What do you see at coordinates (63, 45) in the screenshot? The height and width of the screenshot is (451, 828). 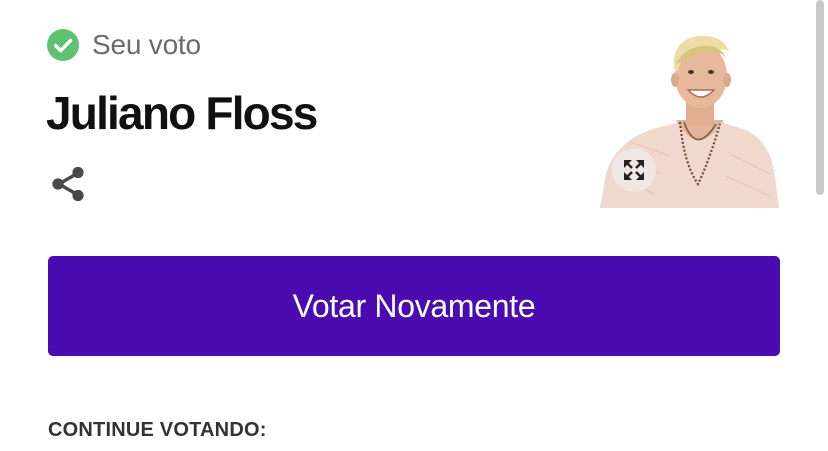 I see `check-circle-icon` at bounding box center [63, 45].